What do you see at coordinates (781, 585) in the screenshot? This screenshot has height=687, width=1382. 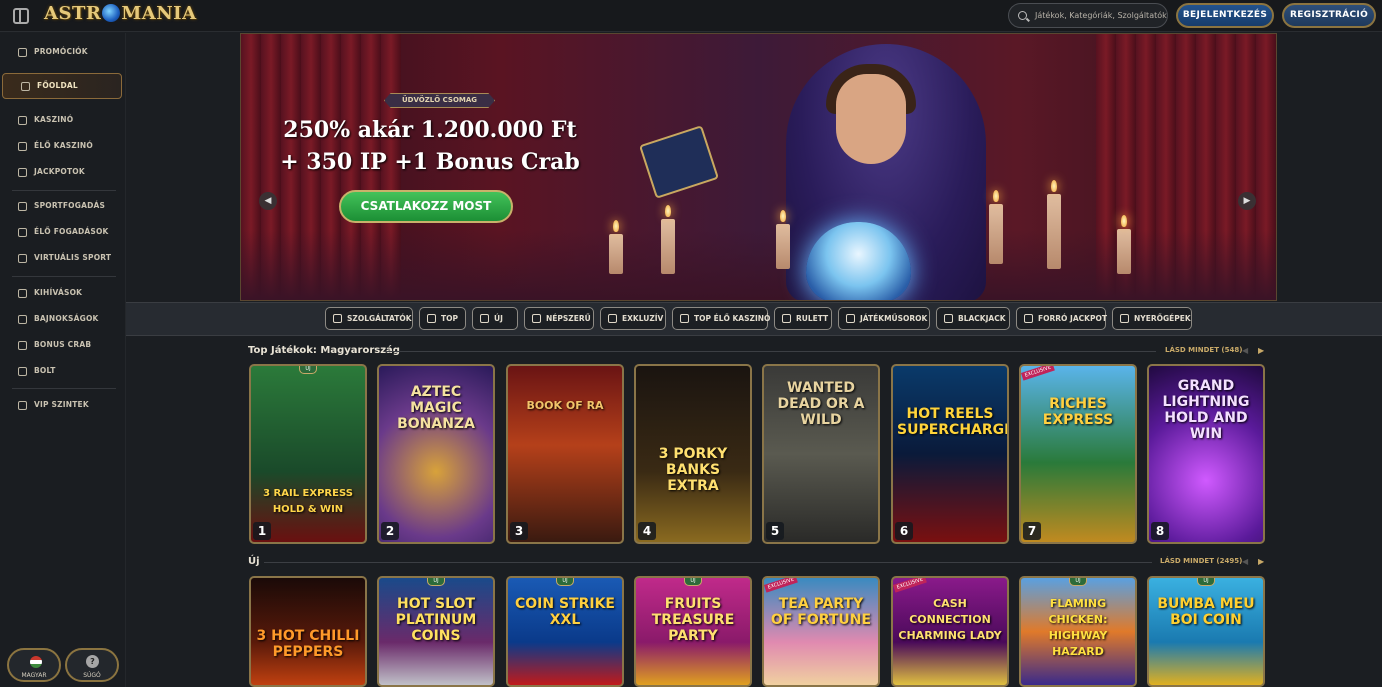 I see `exclusive-badge: EXCLUSIVE` at bounding box center [781, 585].